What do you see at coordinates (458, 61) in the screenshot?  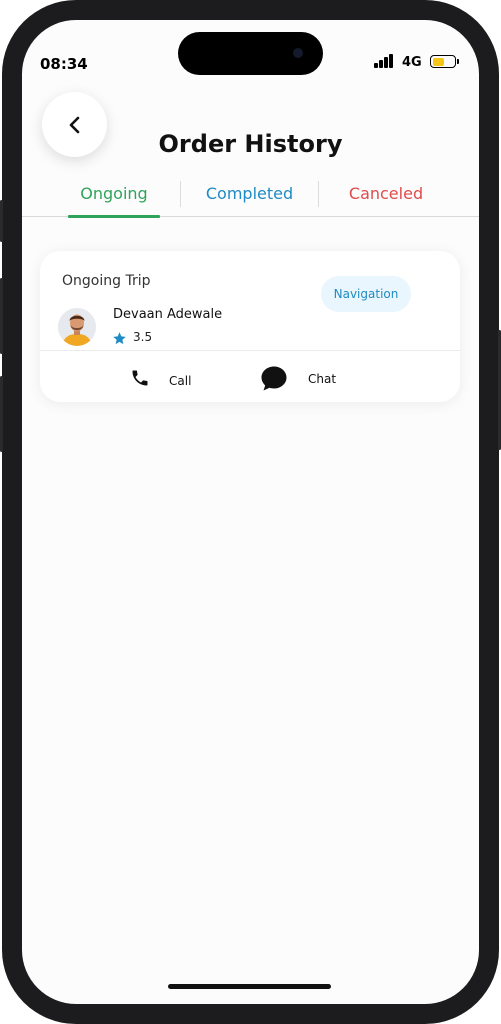 I see `battery-tip` at bounding box center [458, 61].